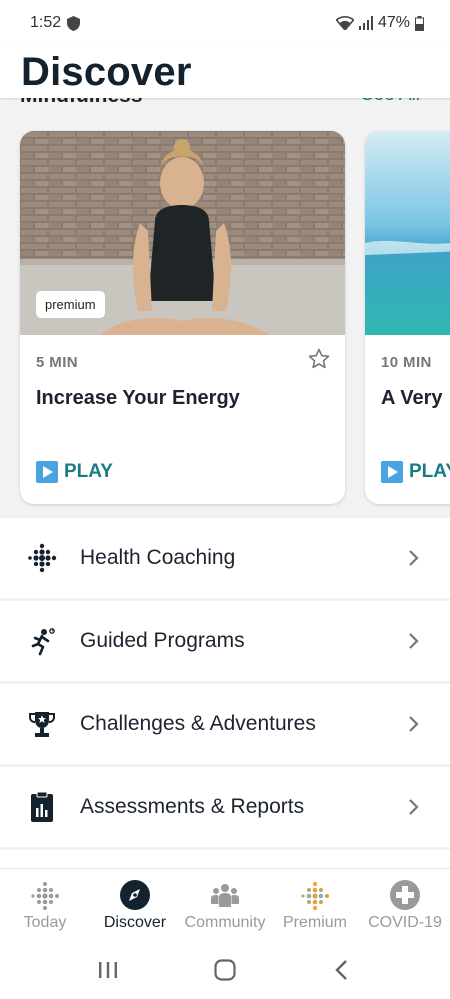 This screenshot has height=999, width=450. What do you see at coordinates (162, 640) in the screenshot?
I see `list-item-label: Guided Programs` at bounding box center [162, 640].